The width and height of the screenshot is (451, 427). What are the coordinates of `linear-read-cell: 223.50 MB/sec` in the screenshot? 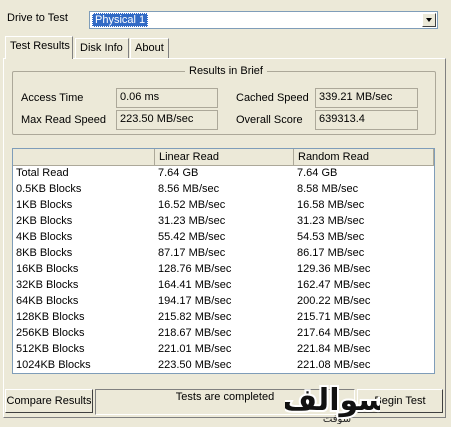 It's located at (195, 365).